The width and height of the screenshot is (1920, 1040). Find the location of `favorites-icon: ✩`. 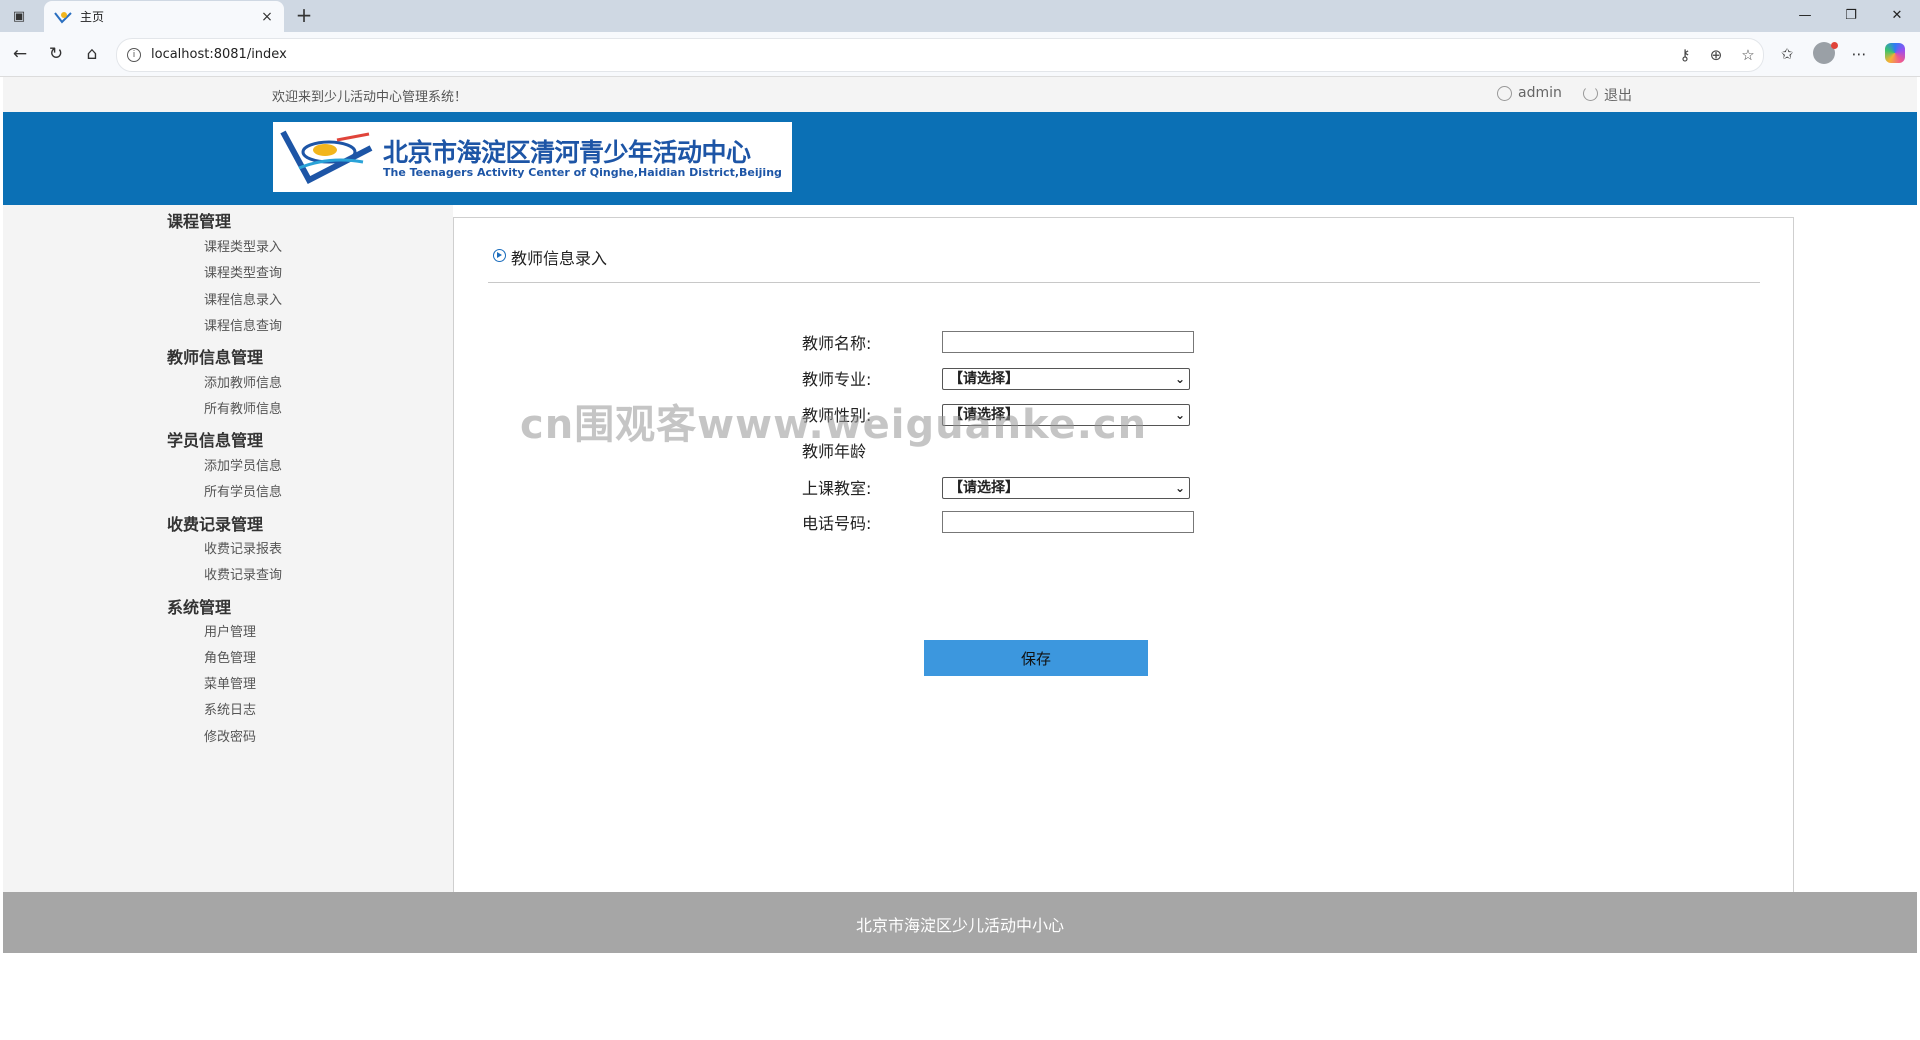

favorites-icon: ✩ is located at coordinates (1787, 54).